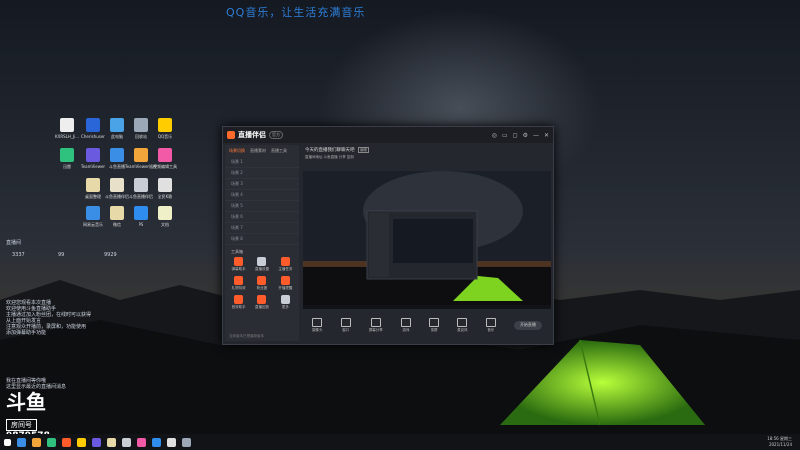  Describe the element at coordinates (252, 135) in the screenshot. I see `app-name: 直播伴侣` at that location.